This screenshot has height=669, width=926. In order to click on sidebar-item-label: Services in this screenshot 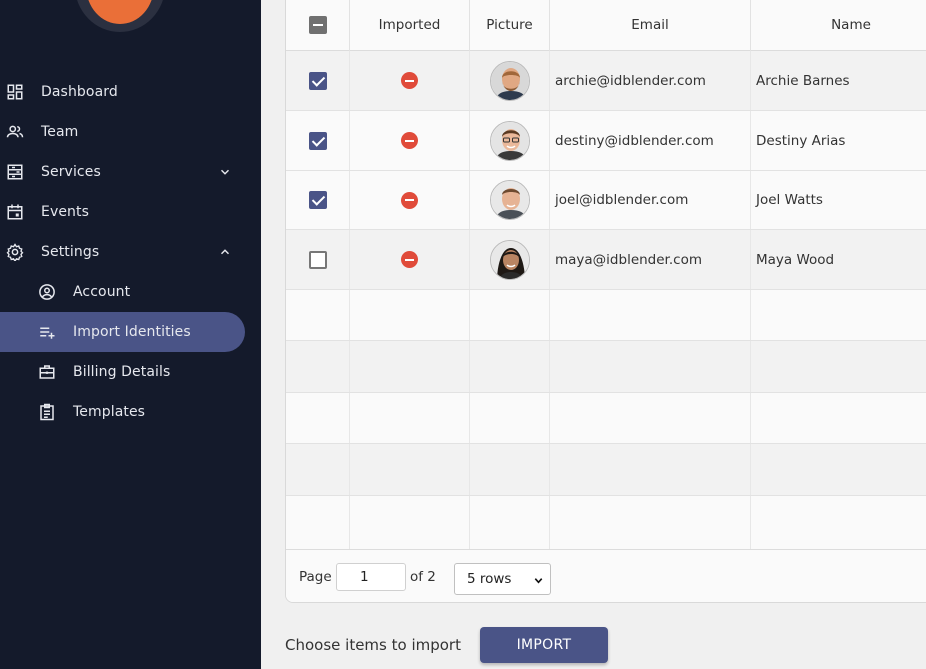, I will do `click(71, 172)`.